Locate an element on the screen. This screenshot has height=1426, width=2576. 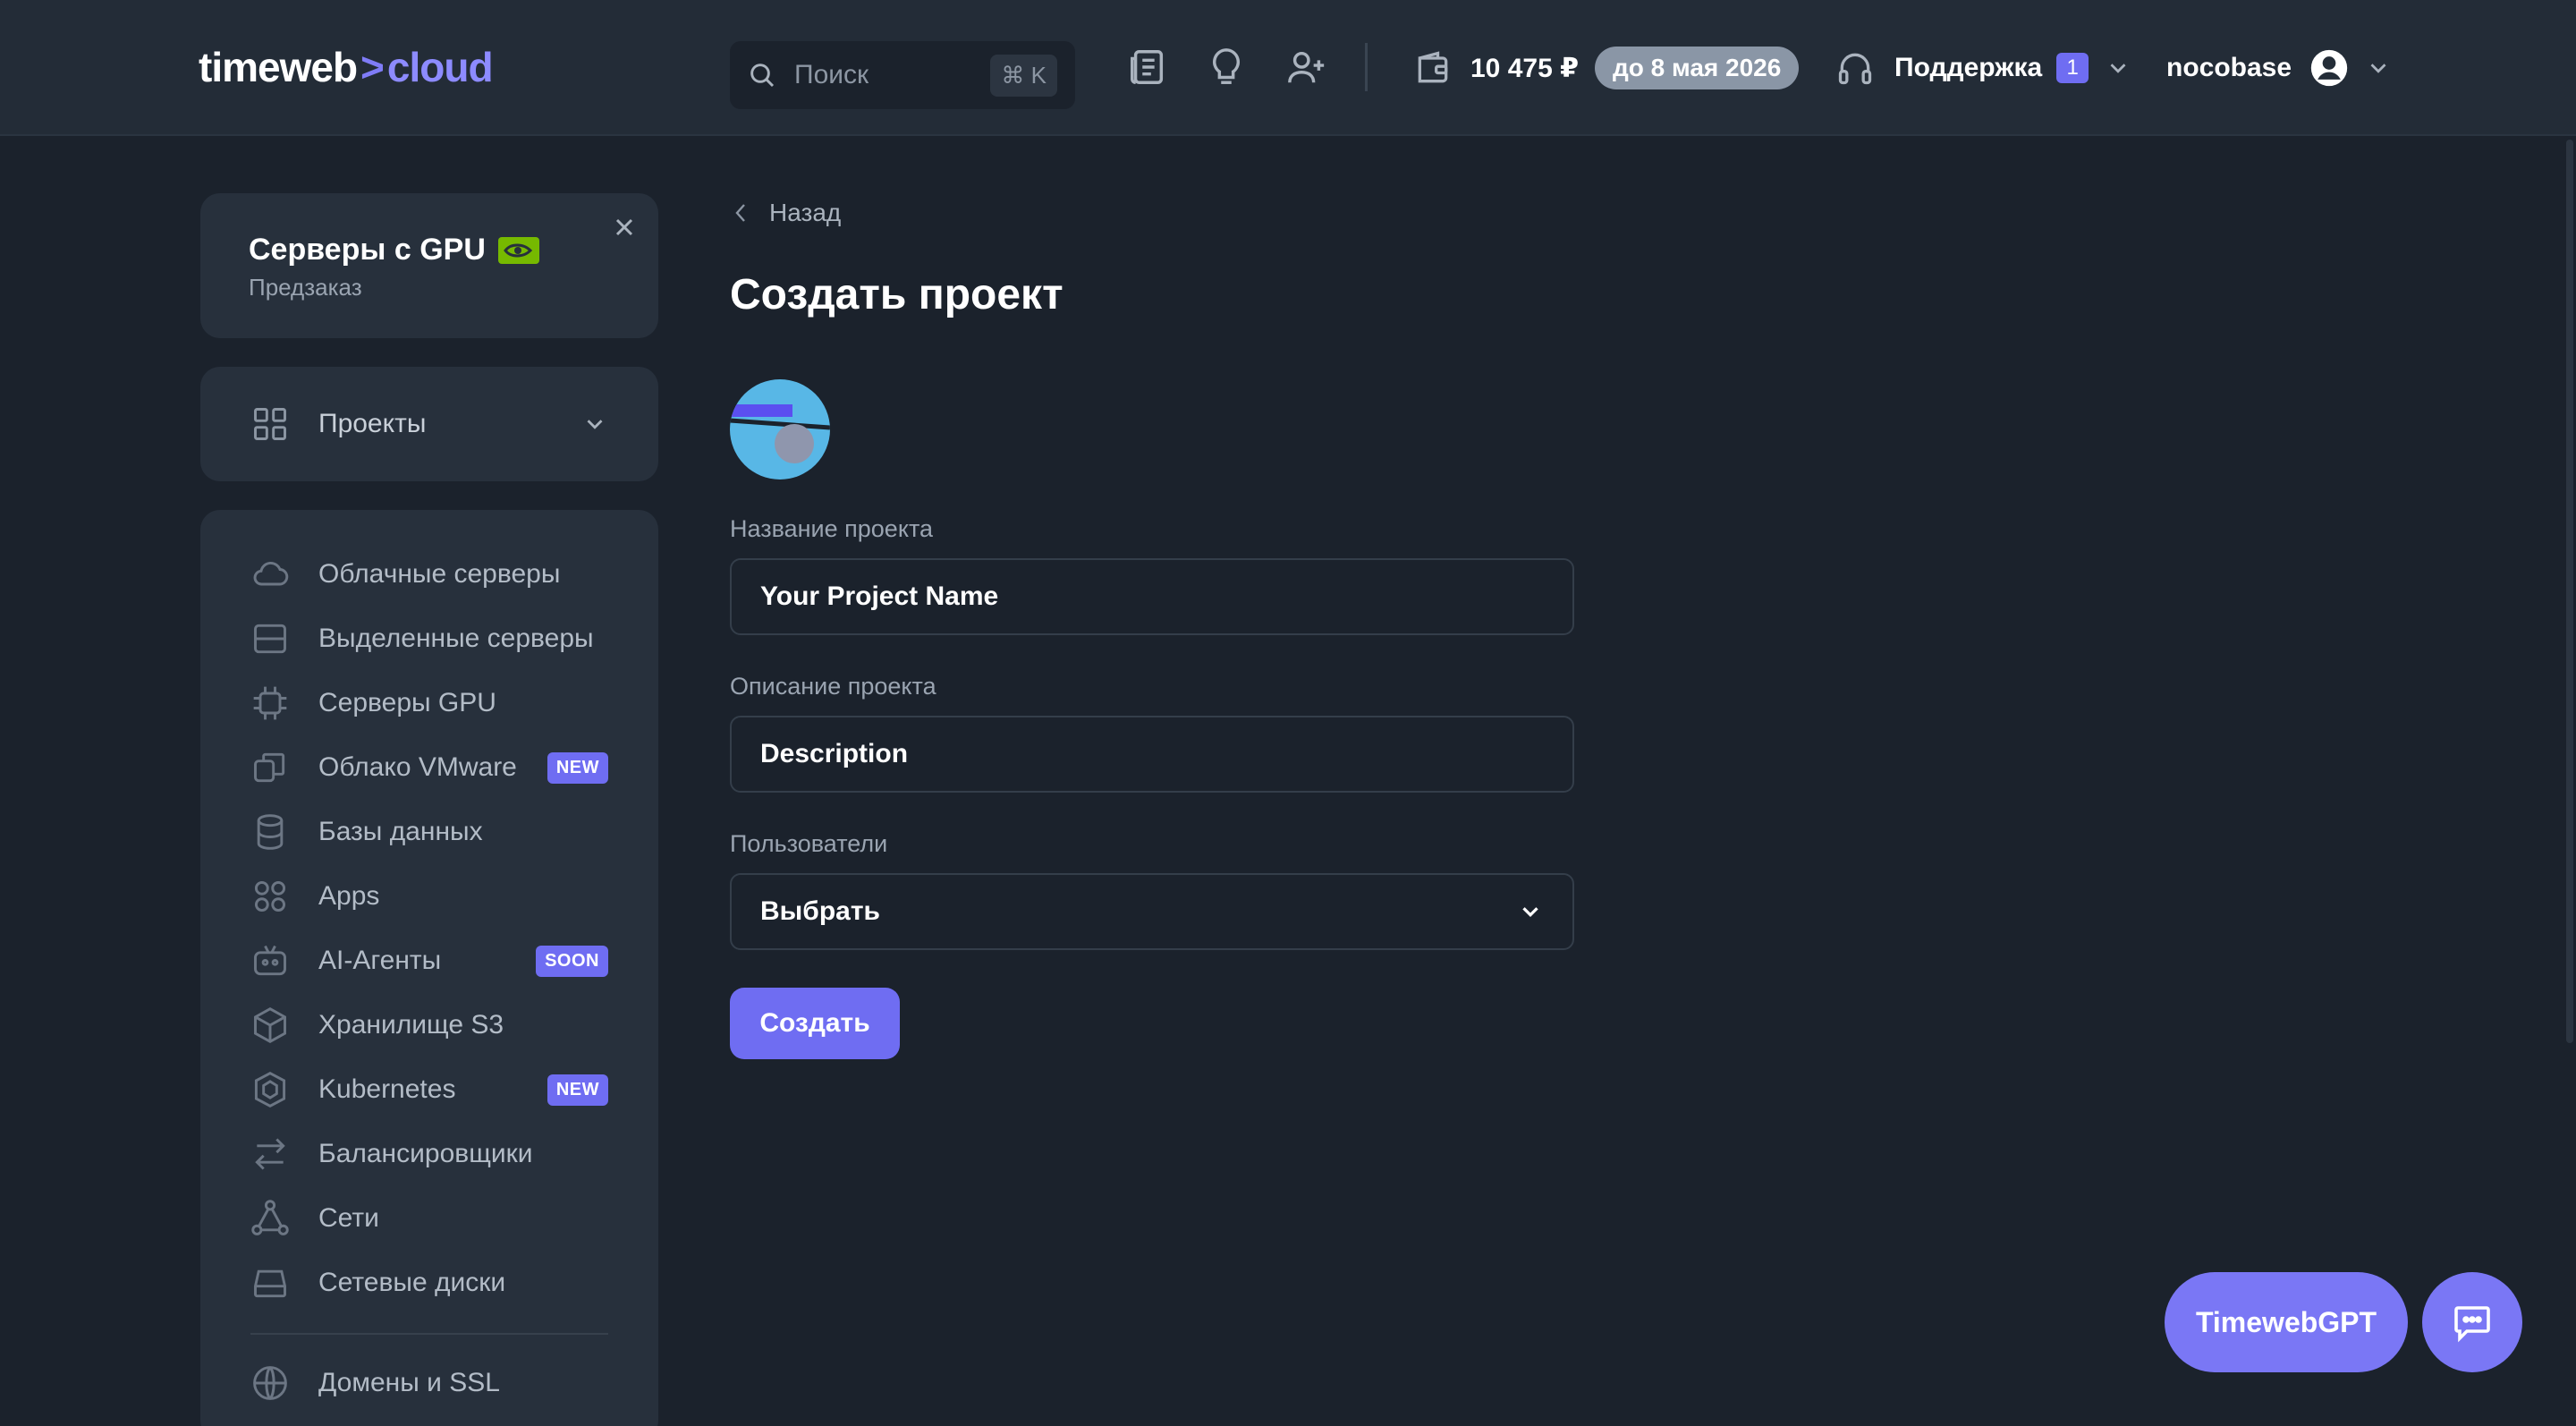
username: nocobase is located at coordinates (2229, 68).